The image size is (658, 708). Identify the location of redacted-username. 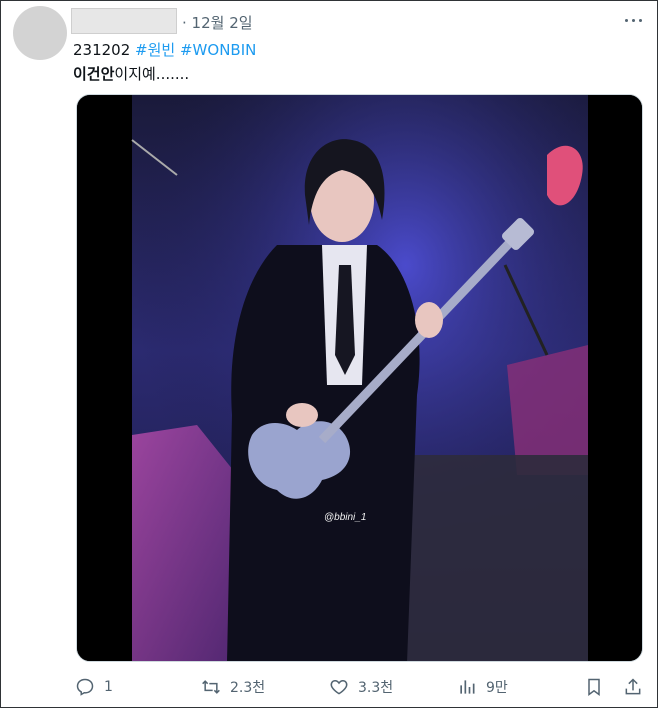
(124, 21).